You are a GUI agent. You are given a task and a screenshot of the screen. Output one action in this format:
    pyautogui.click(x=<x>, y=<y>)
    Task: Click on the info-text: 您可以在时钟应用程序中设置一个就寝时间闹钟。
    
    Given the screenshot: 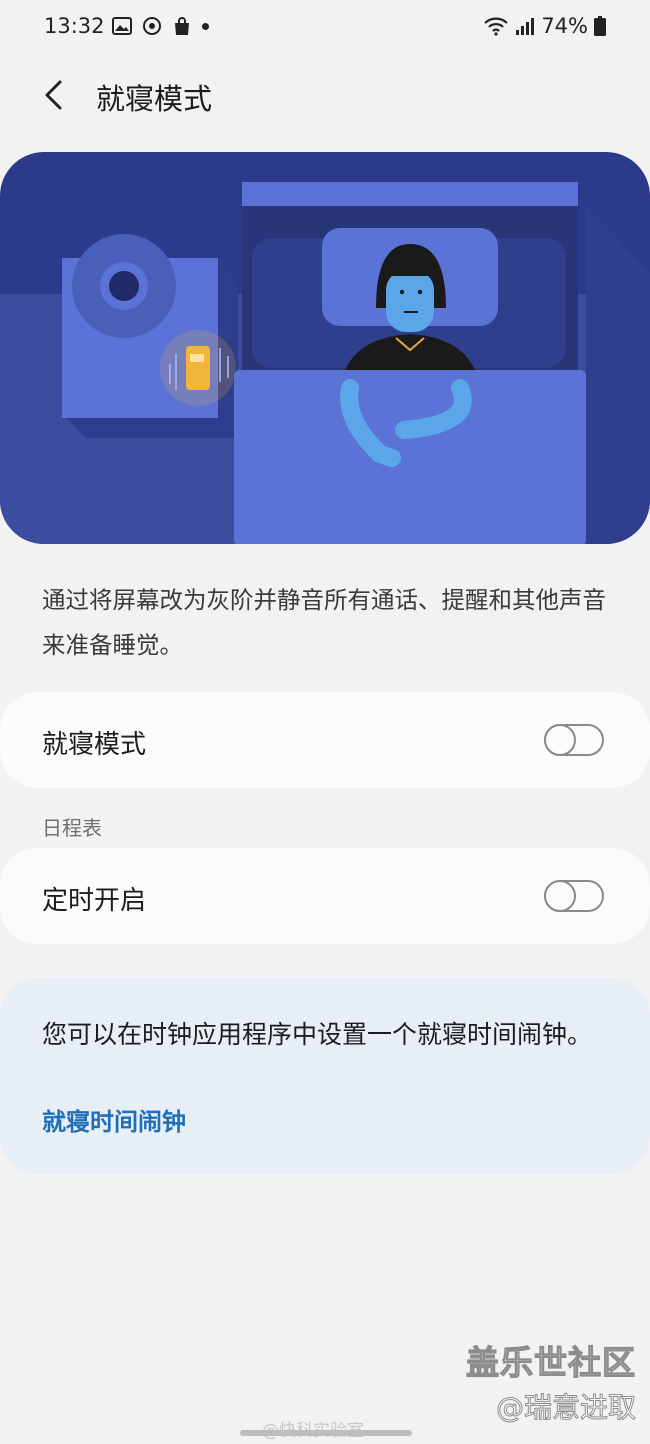 What is the action you would take?
    pyautogui.click(x=317, y=1034)
    